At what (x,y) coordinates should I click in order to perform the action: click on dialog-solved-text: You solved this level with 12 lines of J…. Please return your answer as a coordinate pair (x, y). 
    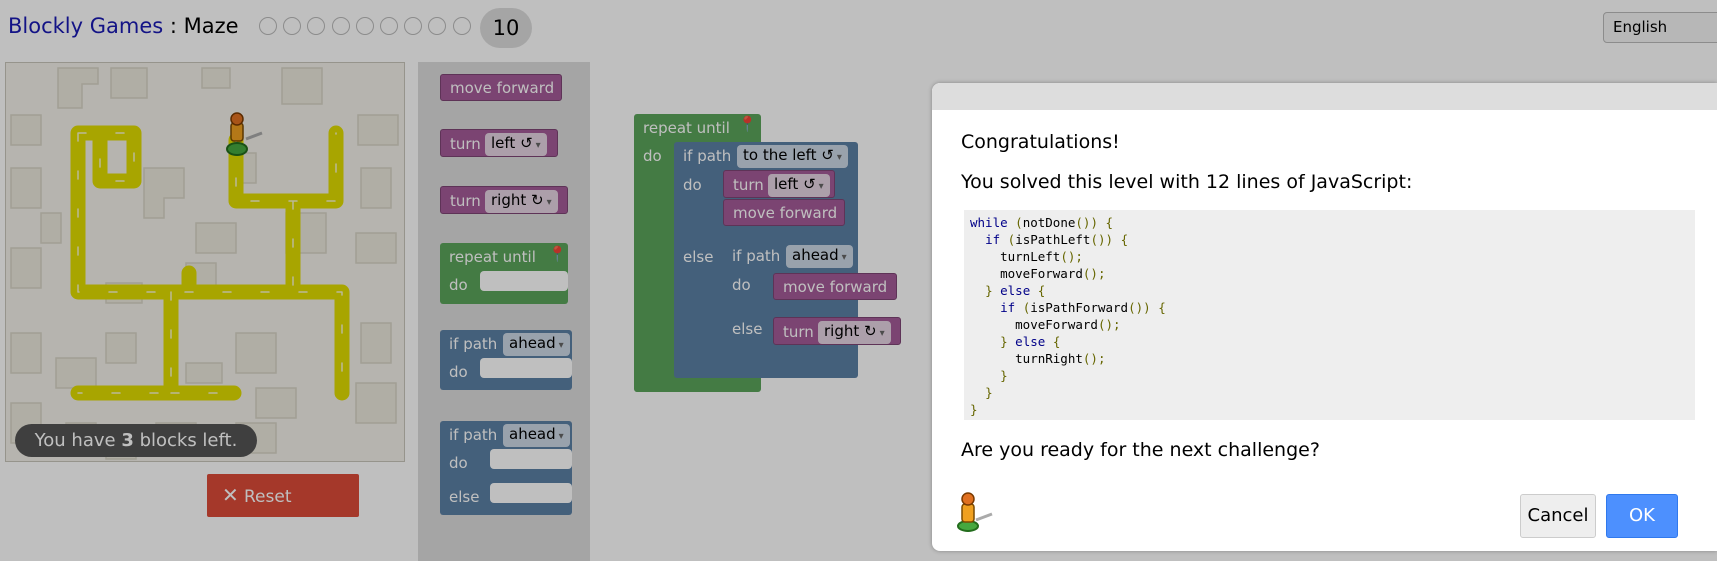
    Looking at the image, I should click on (1187, 182).